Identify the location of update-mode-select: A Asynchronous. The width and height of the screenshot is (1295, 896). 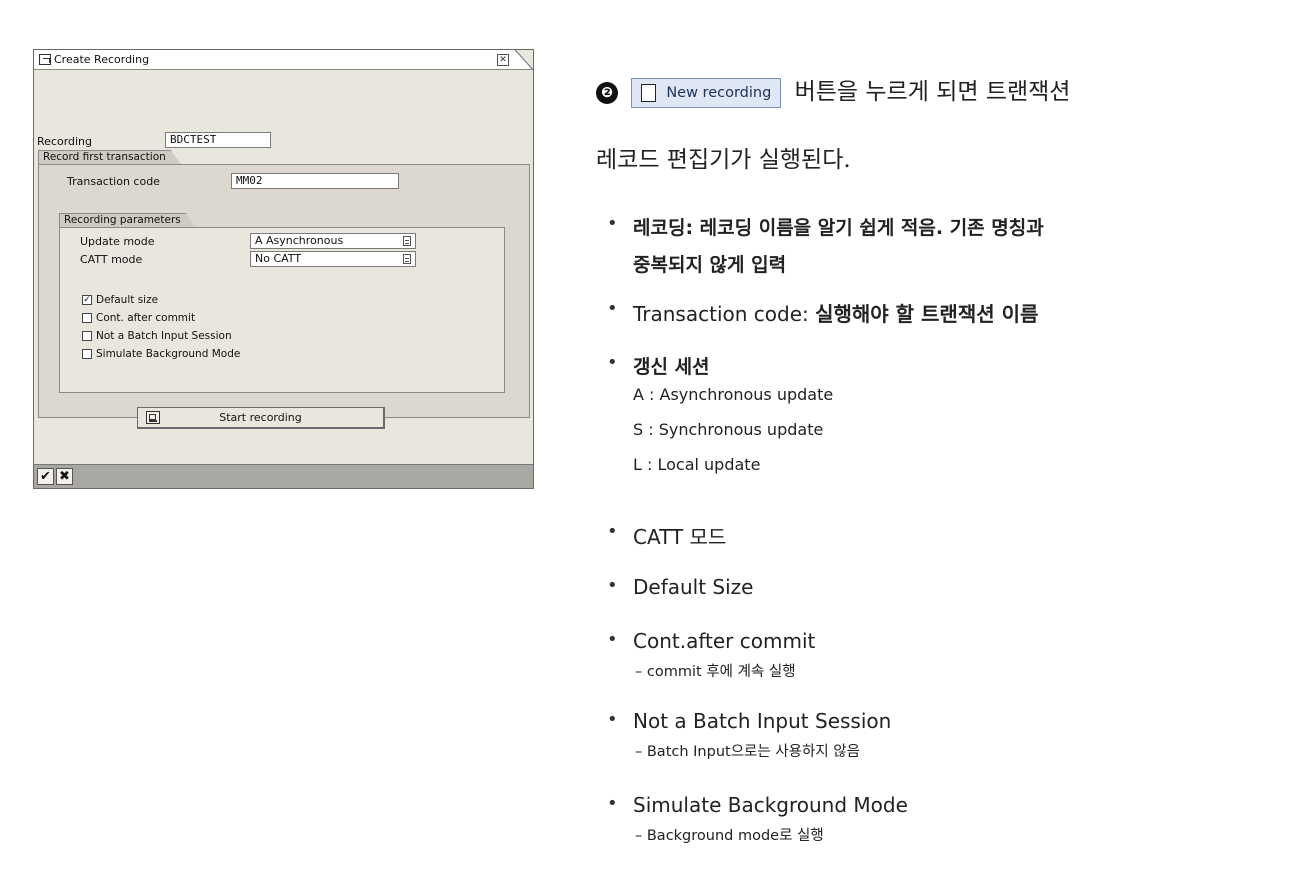
(333, 241).